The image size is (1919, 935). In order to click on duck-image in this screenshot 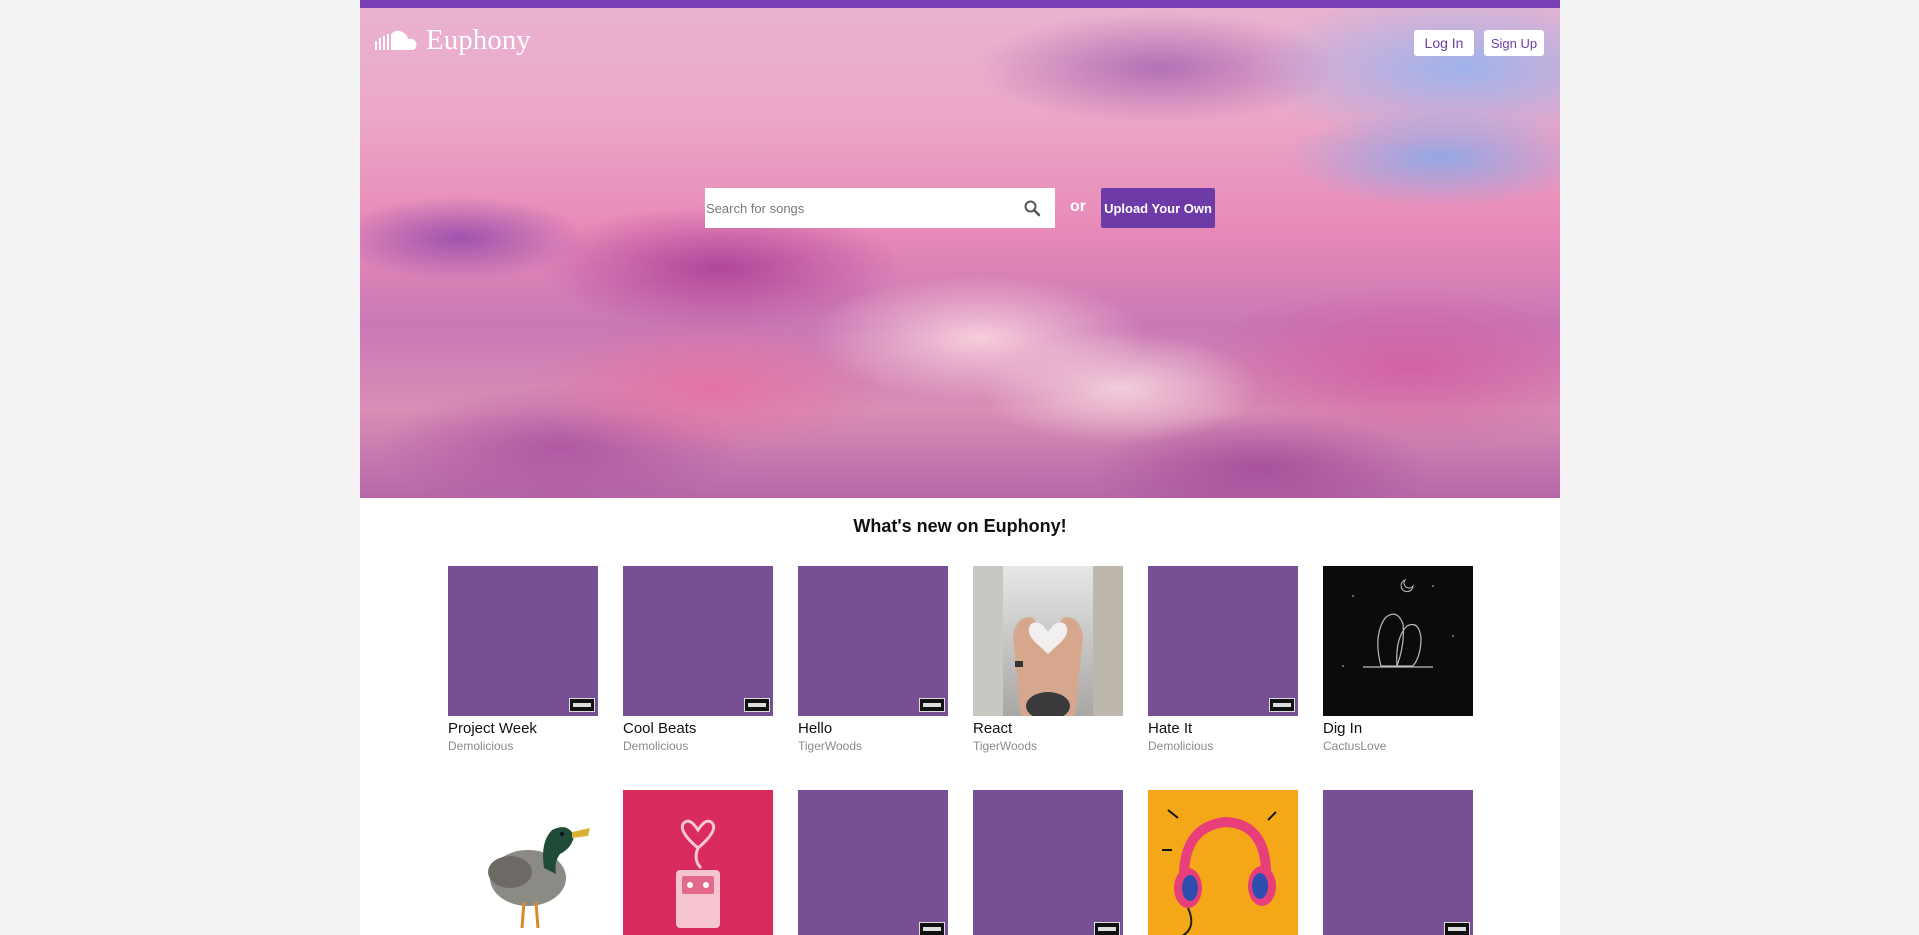, I will do `click(523, 862)`.